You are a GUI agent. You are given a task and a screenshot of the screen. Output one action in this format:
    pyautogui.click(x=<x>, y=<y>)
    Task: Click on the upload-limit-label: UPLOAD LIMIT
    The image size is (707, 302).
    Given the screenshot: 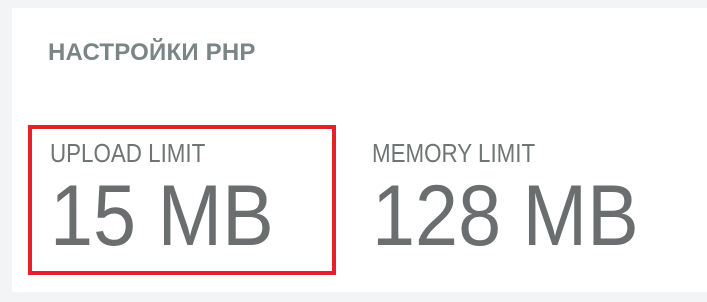 What is the action you would take?
    pyautogui.click(x=128, y=153)
    